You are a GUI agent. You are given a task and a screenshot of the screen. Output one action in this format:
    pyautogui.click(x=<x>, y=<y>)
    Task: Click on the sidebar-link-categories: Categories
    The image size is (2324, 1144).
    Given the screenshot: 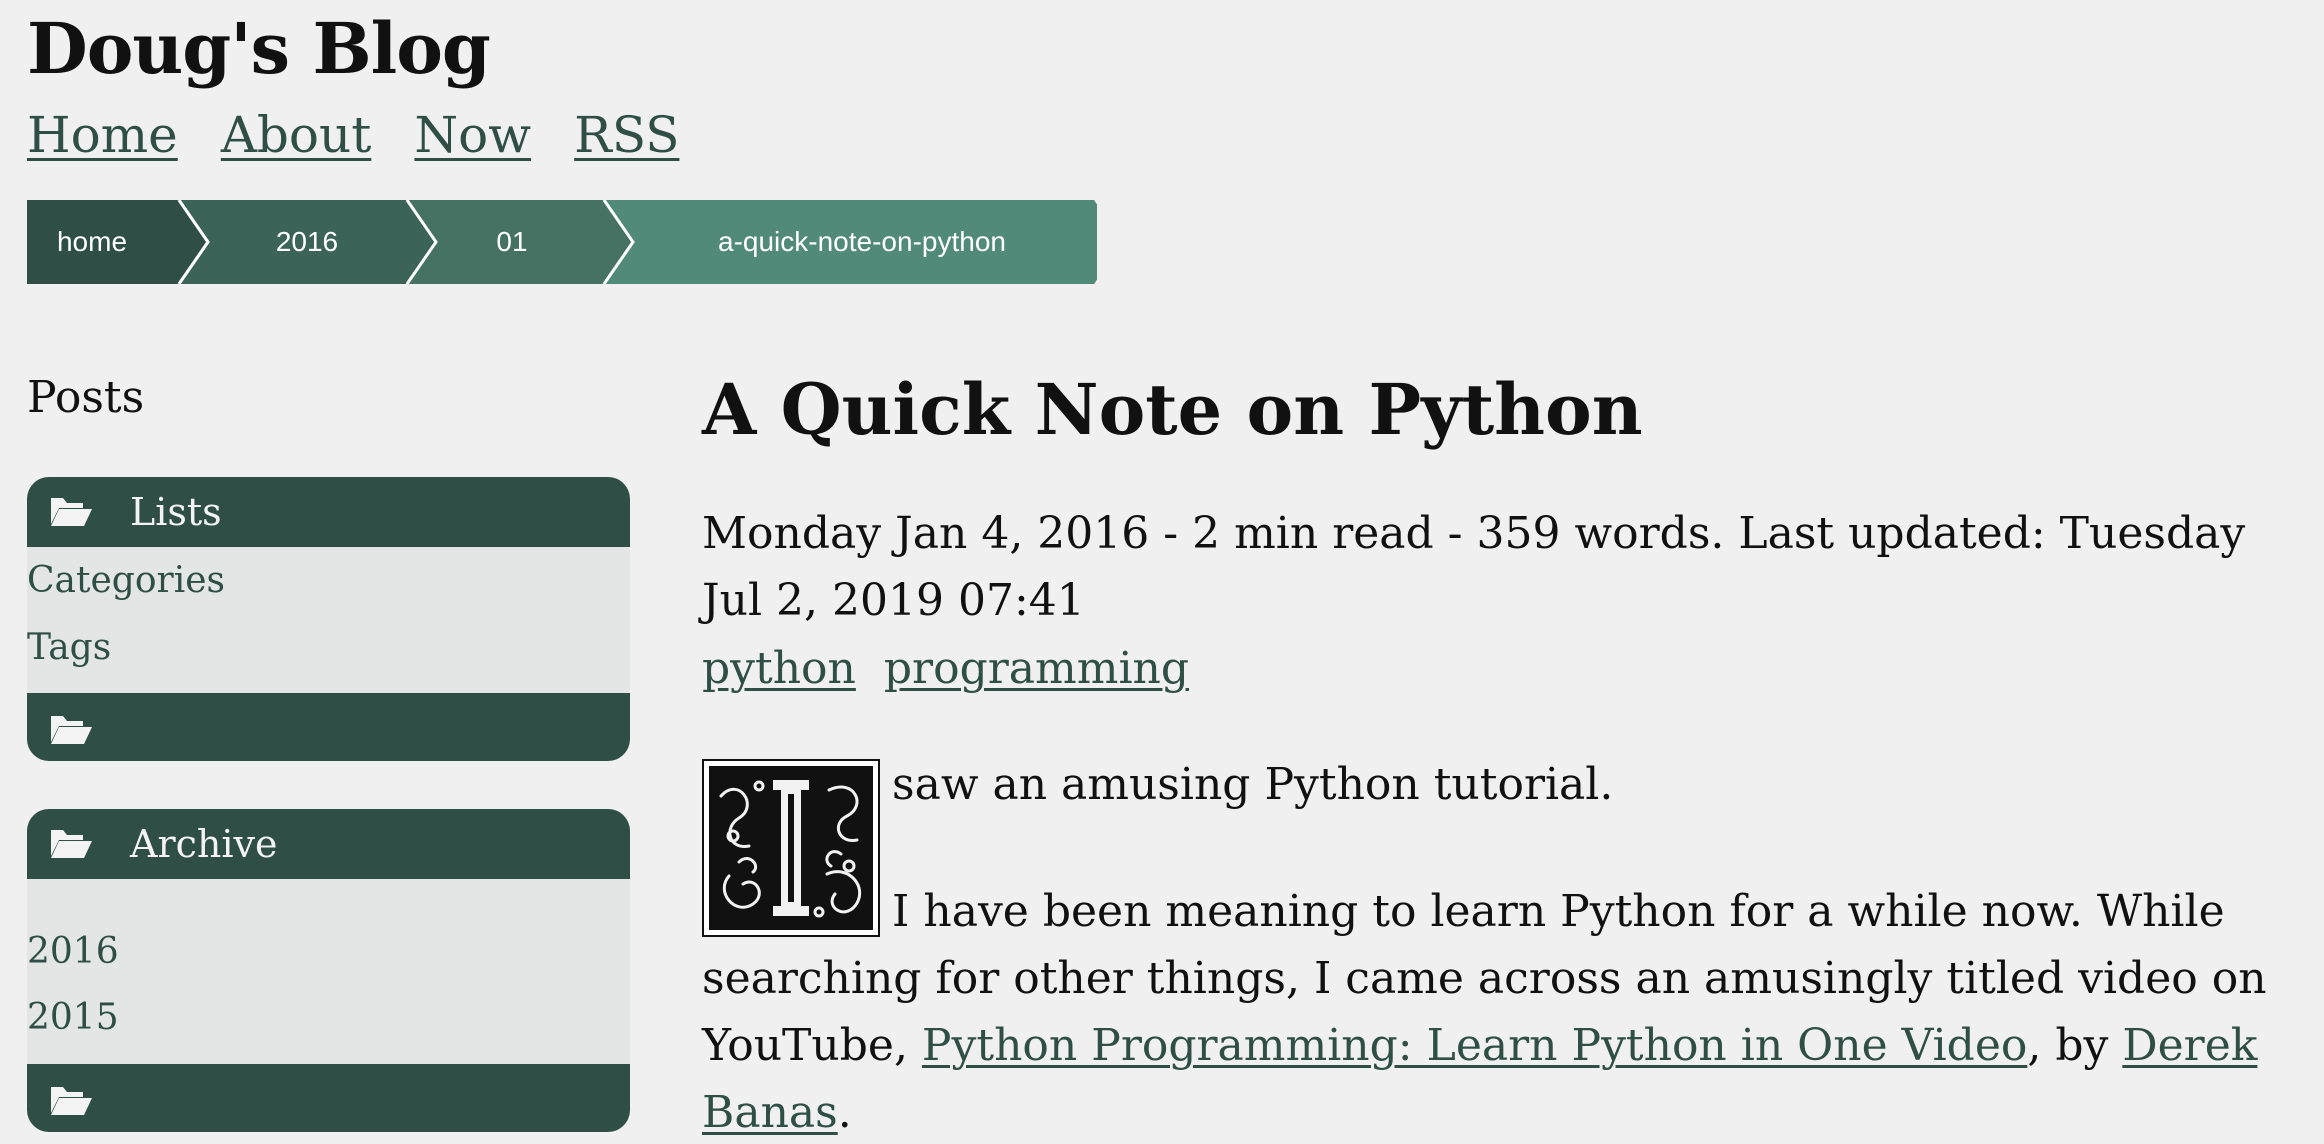 What is the action you would take?
    pyautogui.click(x=126, y=581)
    